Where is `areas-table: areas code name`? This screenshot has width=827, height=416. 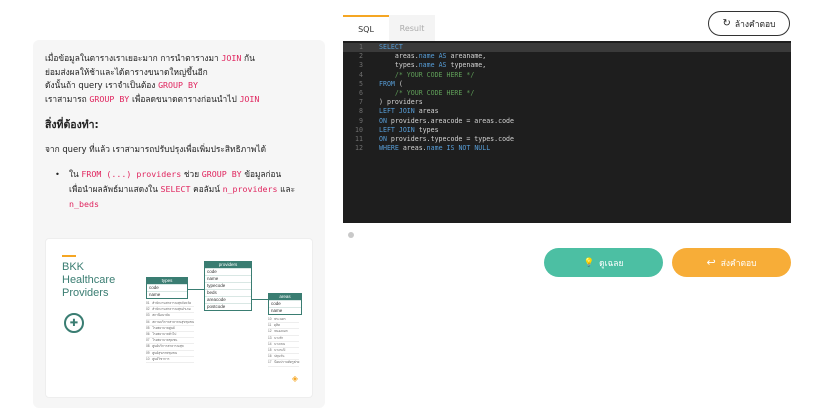 areas-table: areas code name is located at coordinates (285, 304).